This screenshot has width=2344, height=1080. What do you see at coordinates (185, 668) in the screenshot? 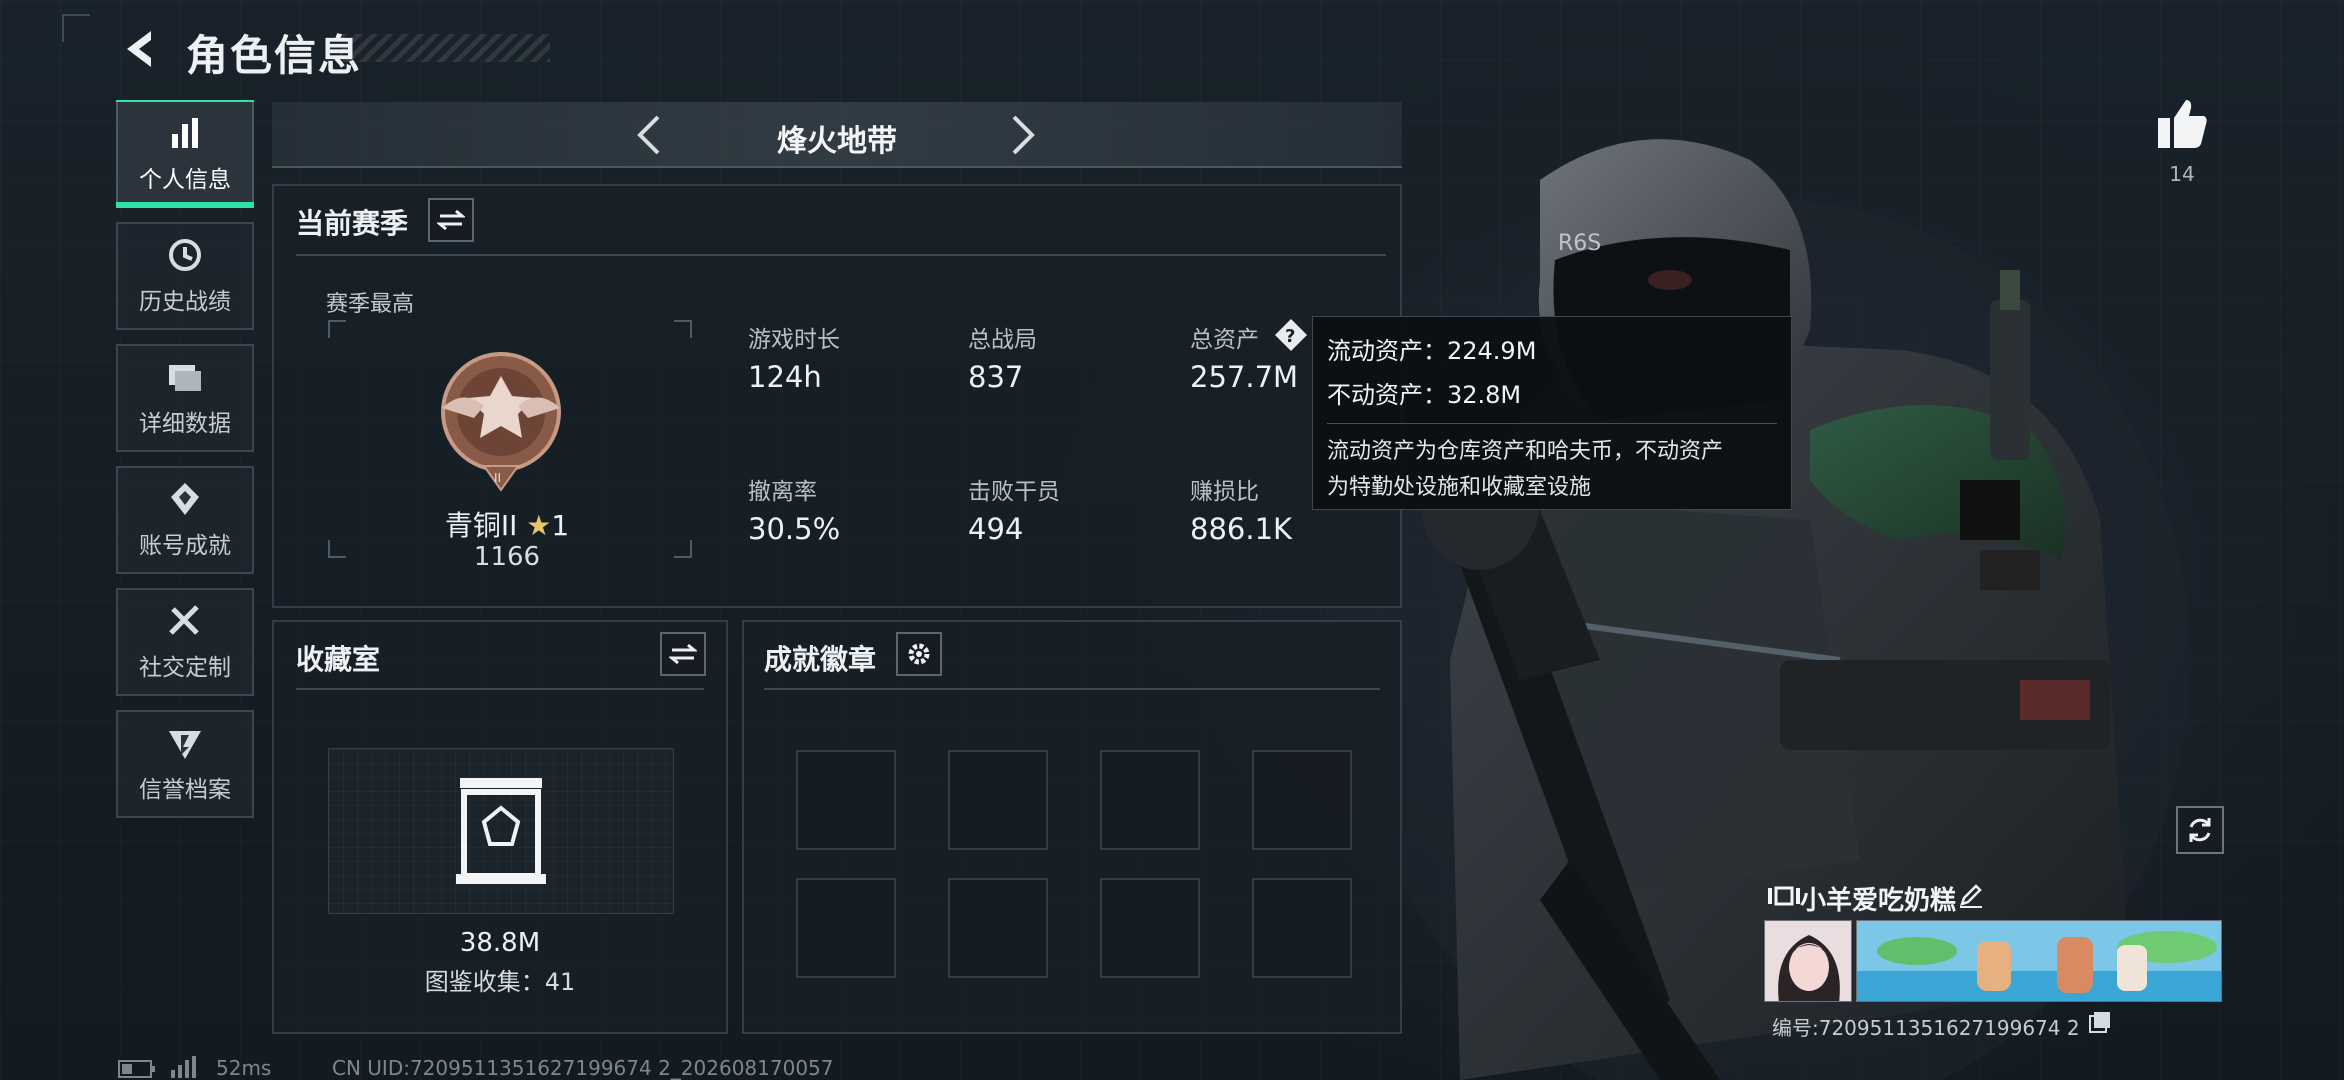
I see `sidebar-item-label: 社交定制` at bounding box center [185, 668].